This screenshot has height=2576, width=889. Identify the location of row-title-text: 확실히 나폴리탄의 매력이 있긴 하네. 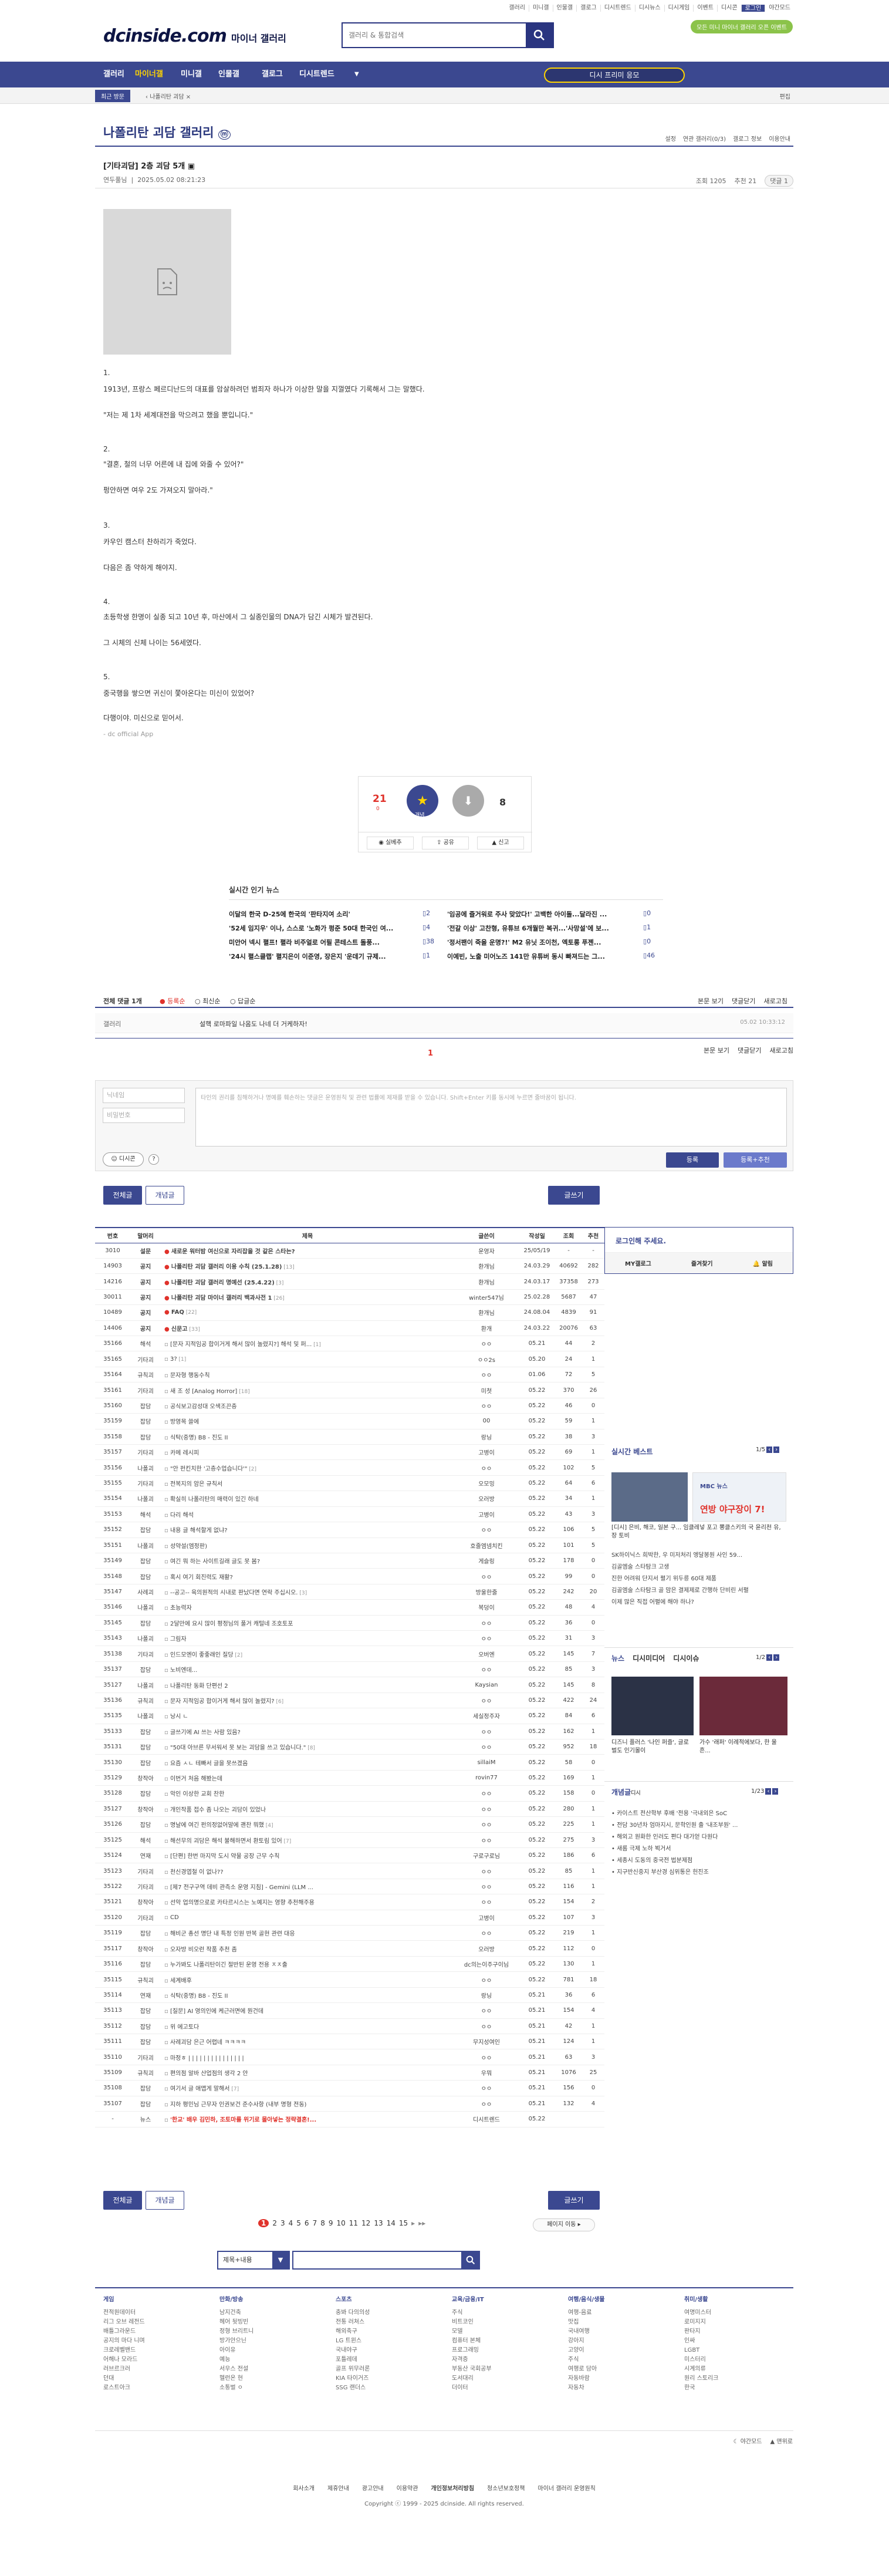
(214, 1499).